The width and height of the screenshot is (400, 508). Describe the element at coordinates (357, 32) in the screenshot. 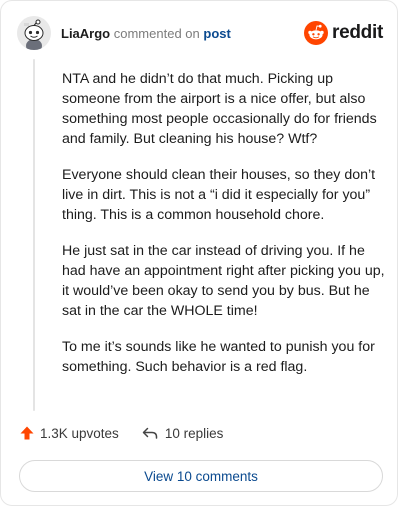

I see `reddit-wordmark: reddit` at that location.